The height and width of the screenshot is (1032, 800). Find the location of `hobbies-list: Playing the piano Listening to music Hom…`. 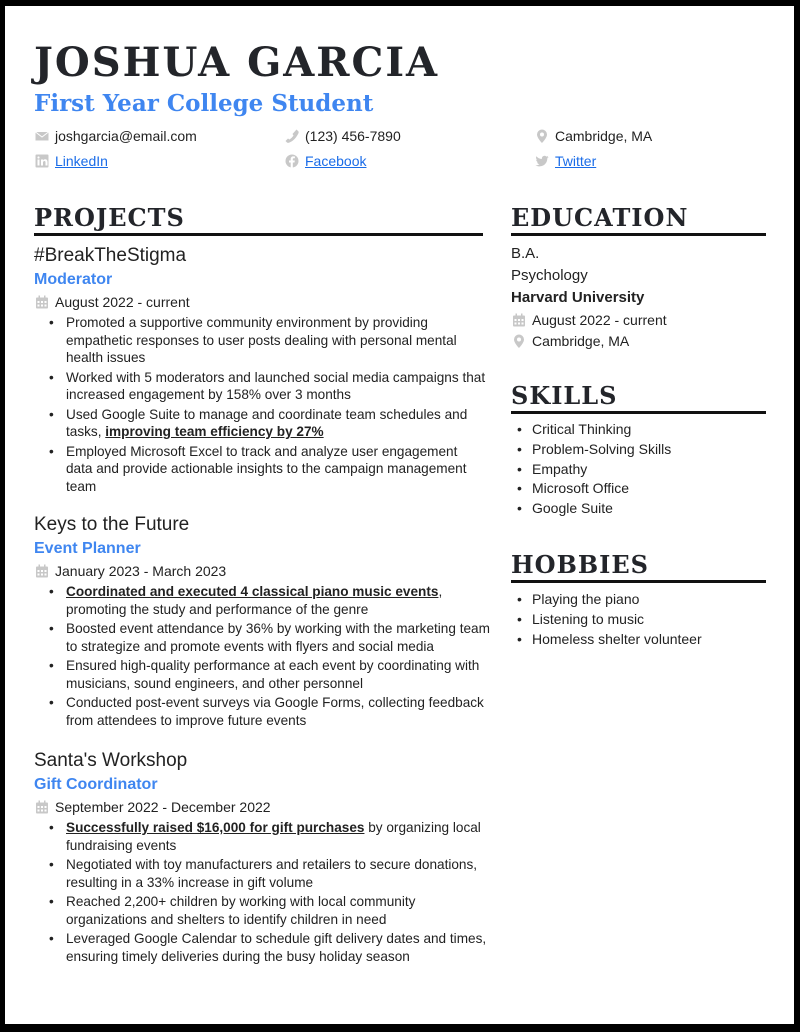

hobbies-list: Playing the piano Listening to music Hom… is located at coordinates (606, 619).